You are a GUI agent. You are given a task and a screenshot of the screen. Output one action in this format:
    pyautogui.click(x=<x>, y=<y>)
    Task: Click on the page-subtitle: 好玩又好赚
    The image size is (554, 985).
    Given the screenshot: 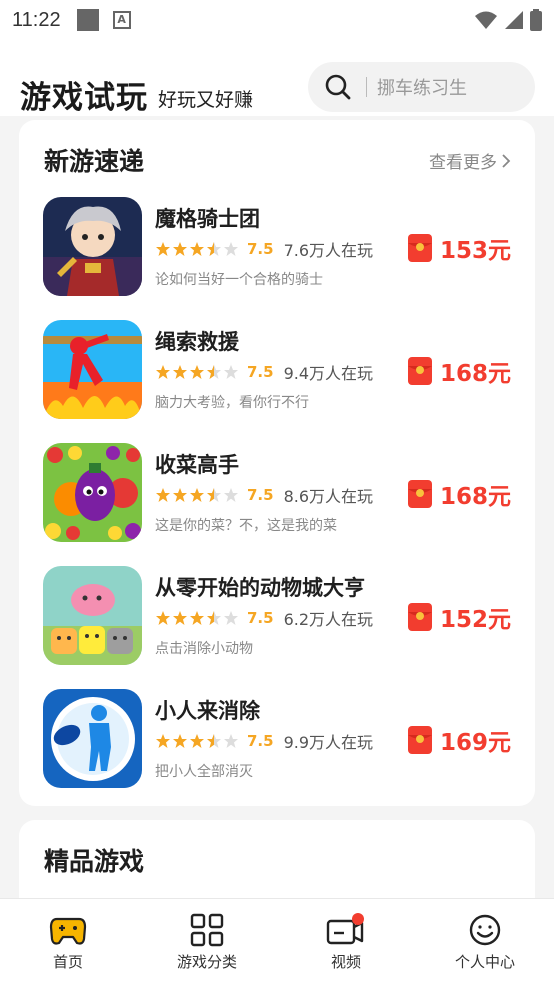 What is the action you would take?
    pyautogui.click(x=206, y=100)
    